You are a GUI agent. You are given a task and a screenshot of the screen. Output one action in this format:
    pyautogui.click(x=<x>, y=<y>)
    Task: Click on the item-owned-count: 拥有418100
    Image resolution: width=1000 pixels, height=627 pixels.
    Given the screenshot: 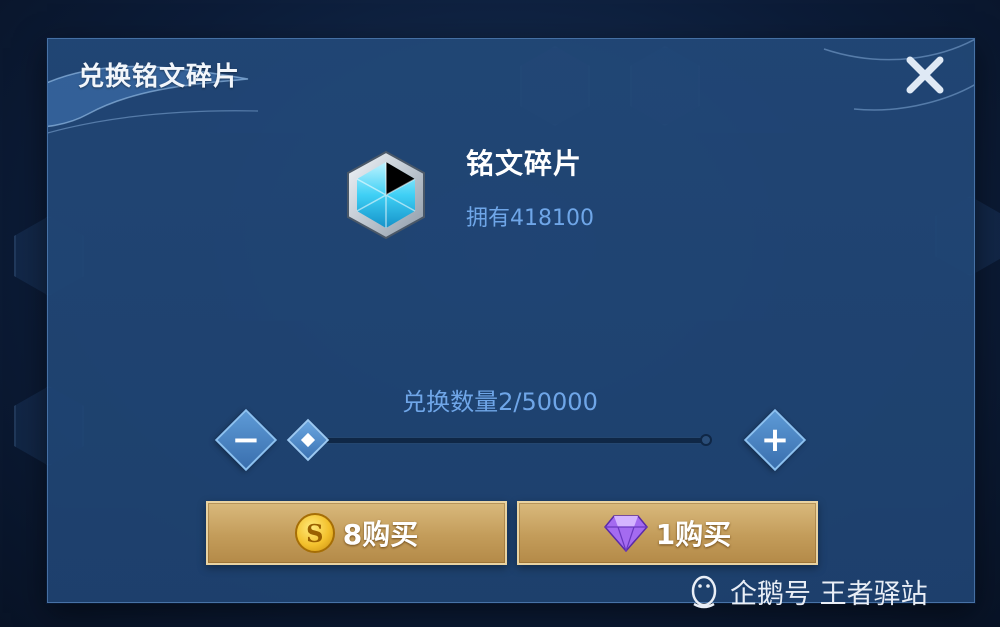 What is the action you would take?
    pyautogui.click(x=530, y=218)
    